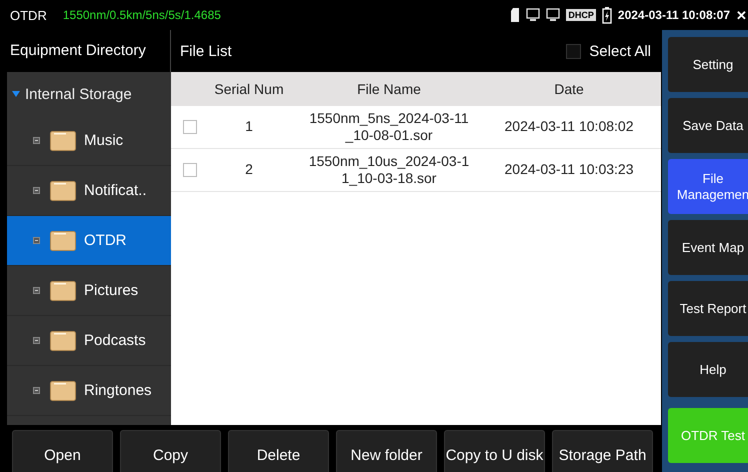 The width and height of the screenshot is (748, 472). Describe the element at coordinates (708, 64) in the screenshot. I see `menu-button: Setting` at that location.